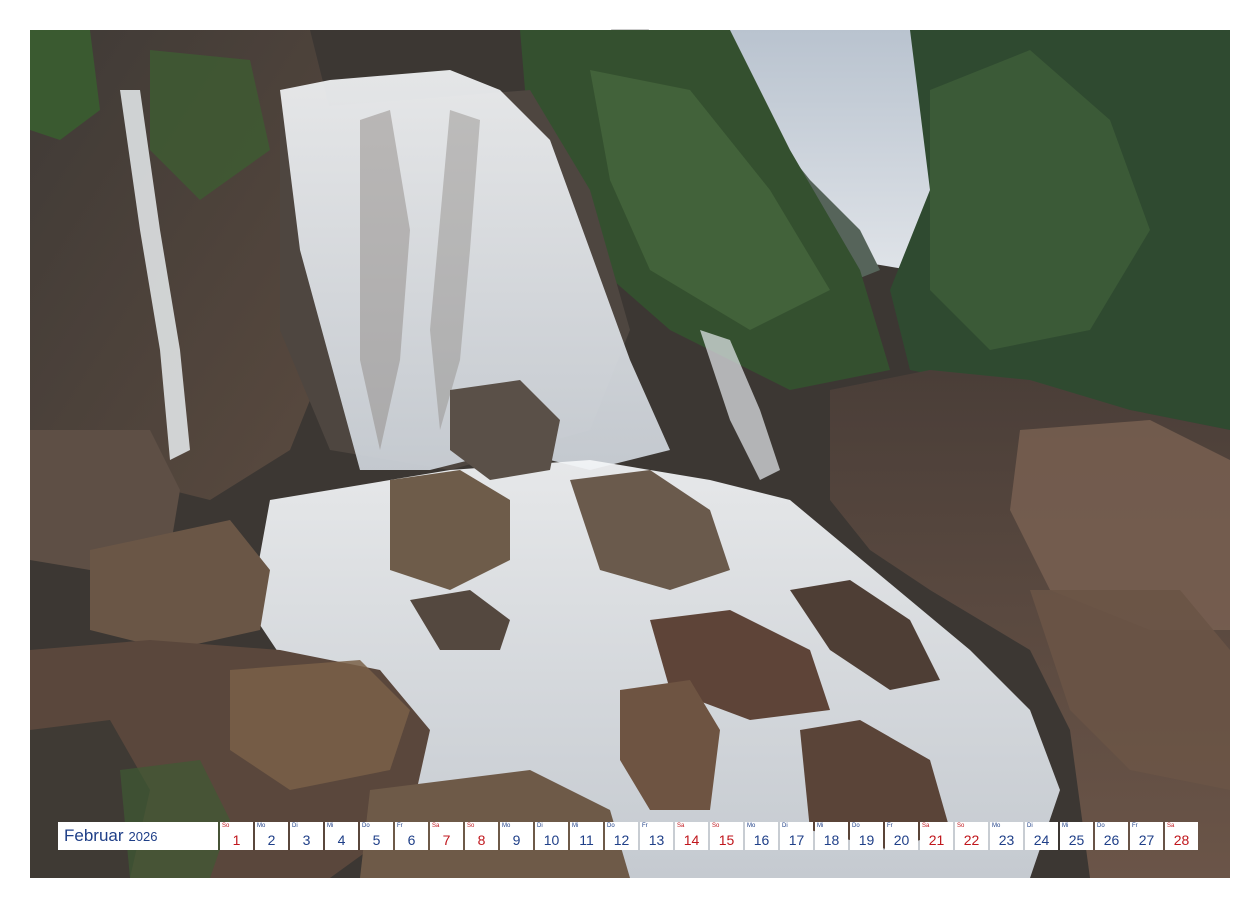 This screenshot has width=1260, height=908. I want to click on day-number: 18, so click(831, 840).